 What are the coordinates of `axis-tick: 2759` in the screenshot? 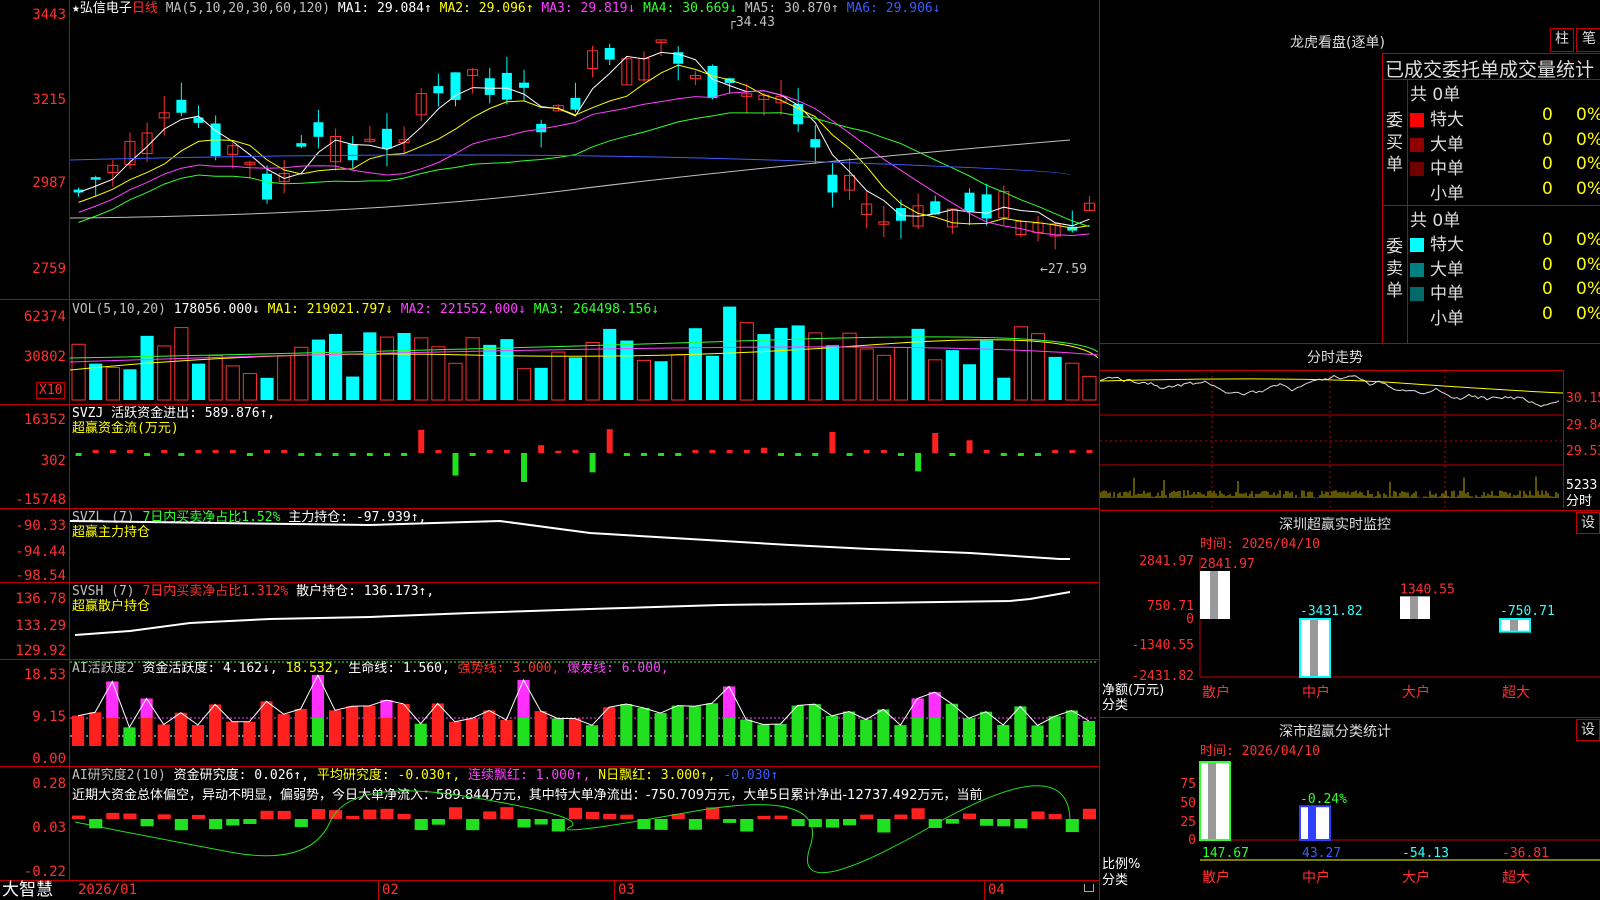 It's located at (49, 269).